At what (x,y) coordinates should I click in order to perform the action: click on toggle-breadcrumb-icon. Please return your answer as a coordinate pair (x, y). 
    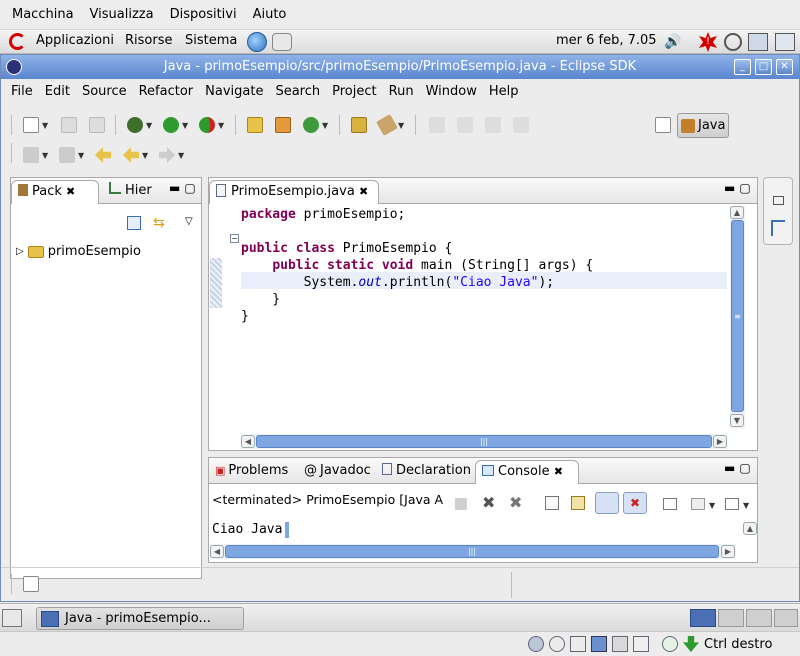
    Looking at the image, I should click on (465, 125).